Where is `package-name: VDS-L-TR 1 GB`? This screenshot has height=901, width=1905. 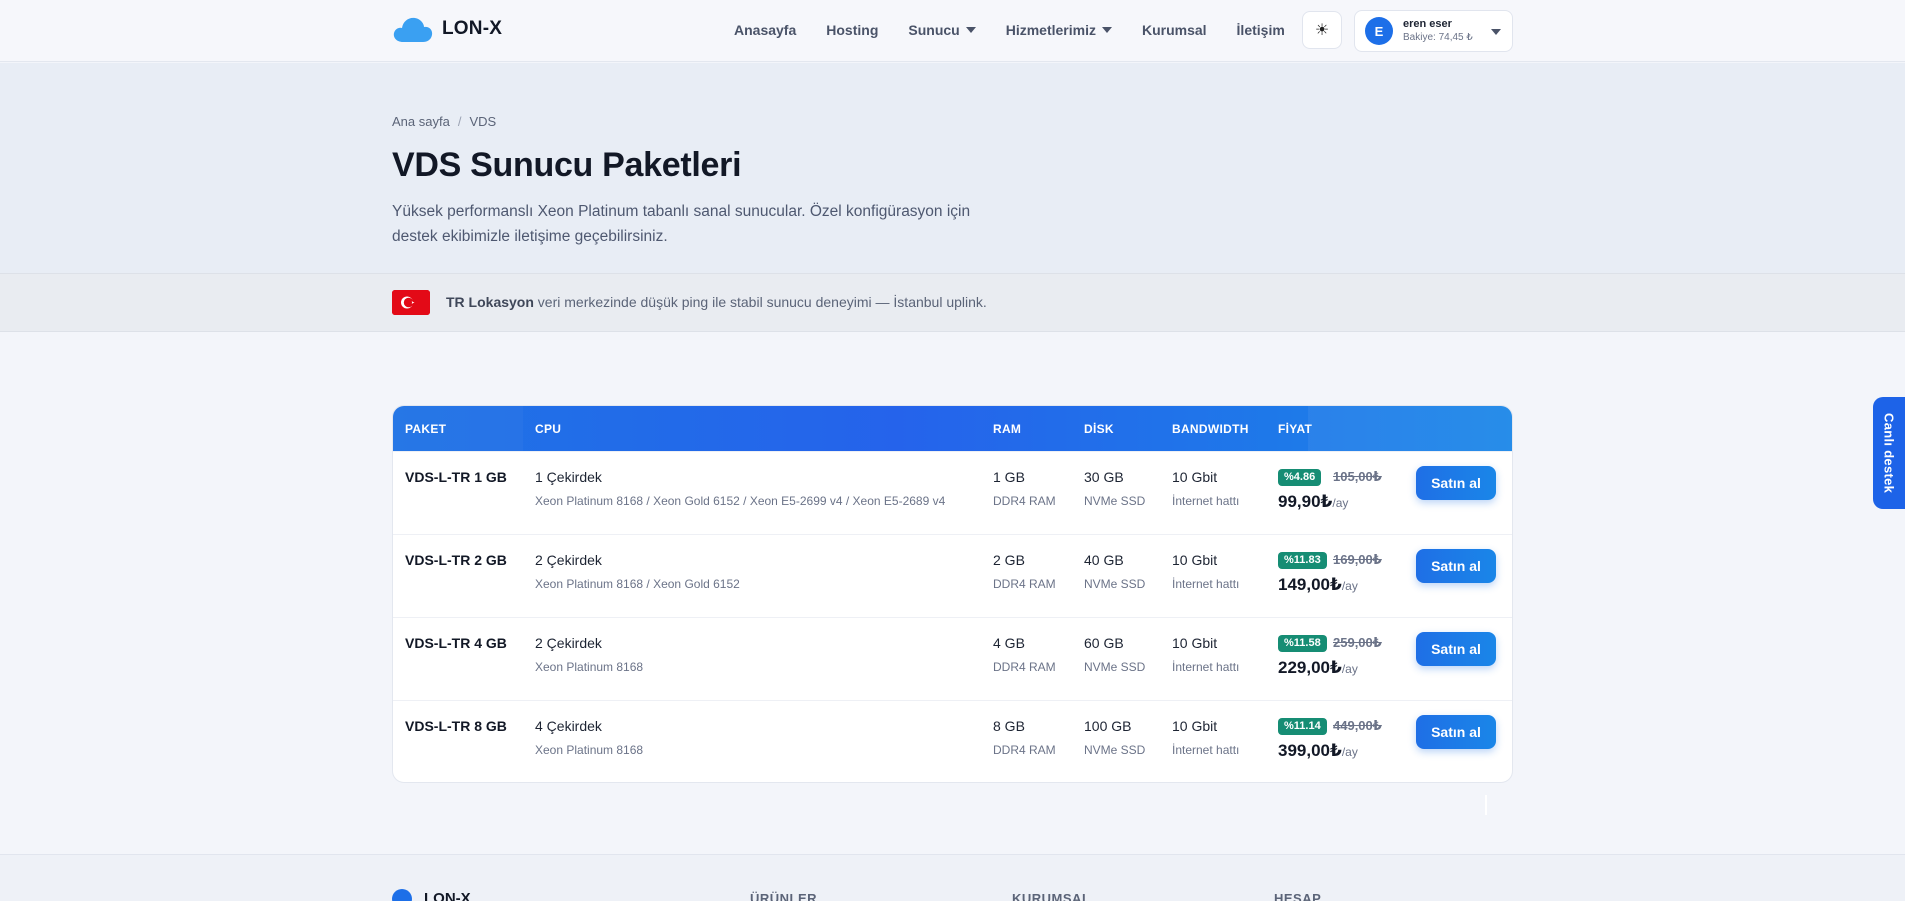 package-name: VDS-L-TR 1 GB is located at coordinates (456, 477).